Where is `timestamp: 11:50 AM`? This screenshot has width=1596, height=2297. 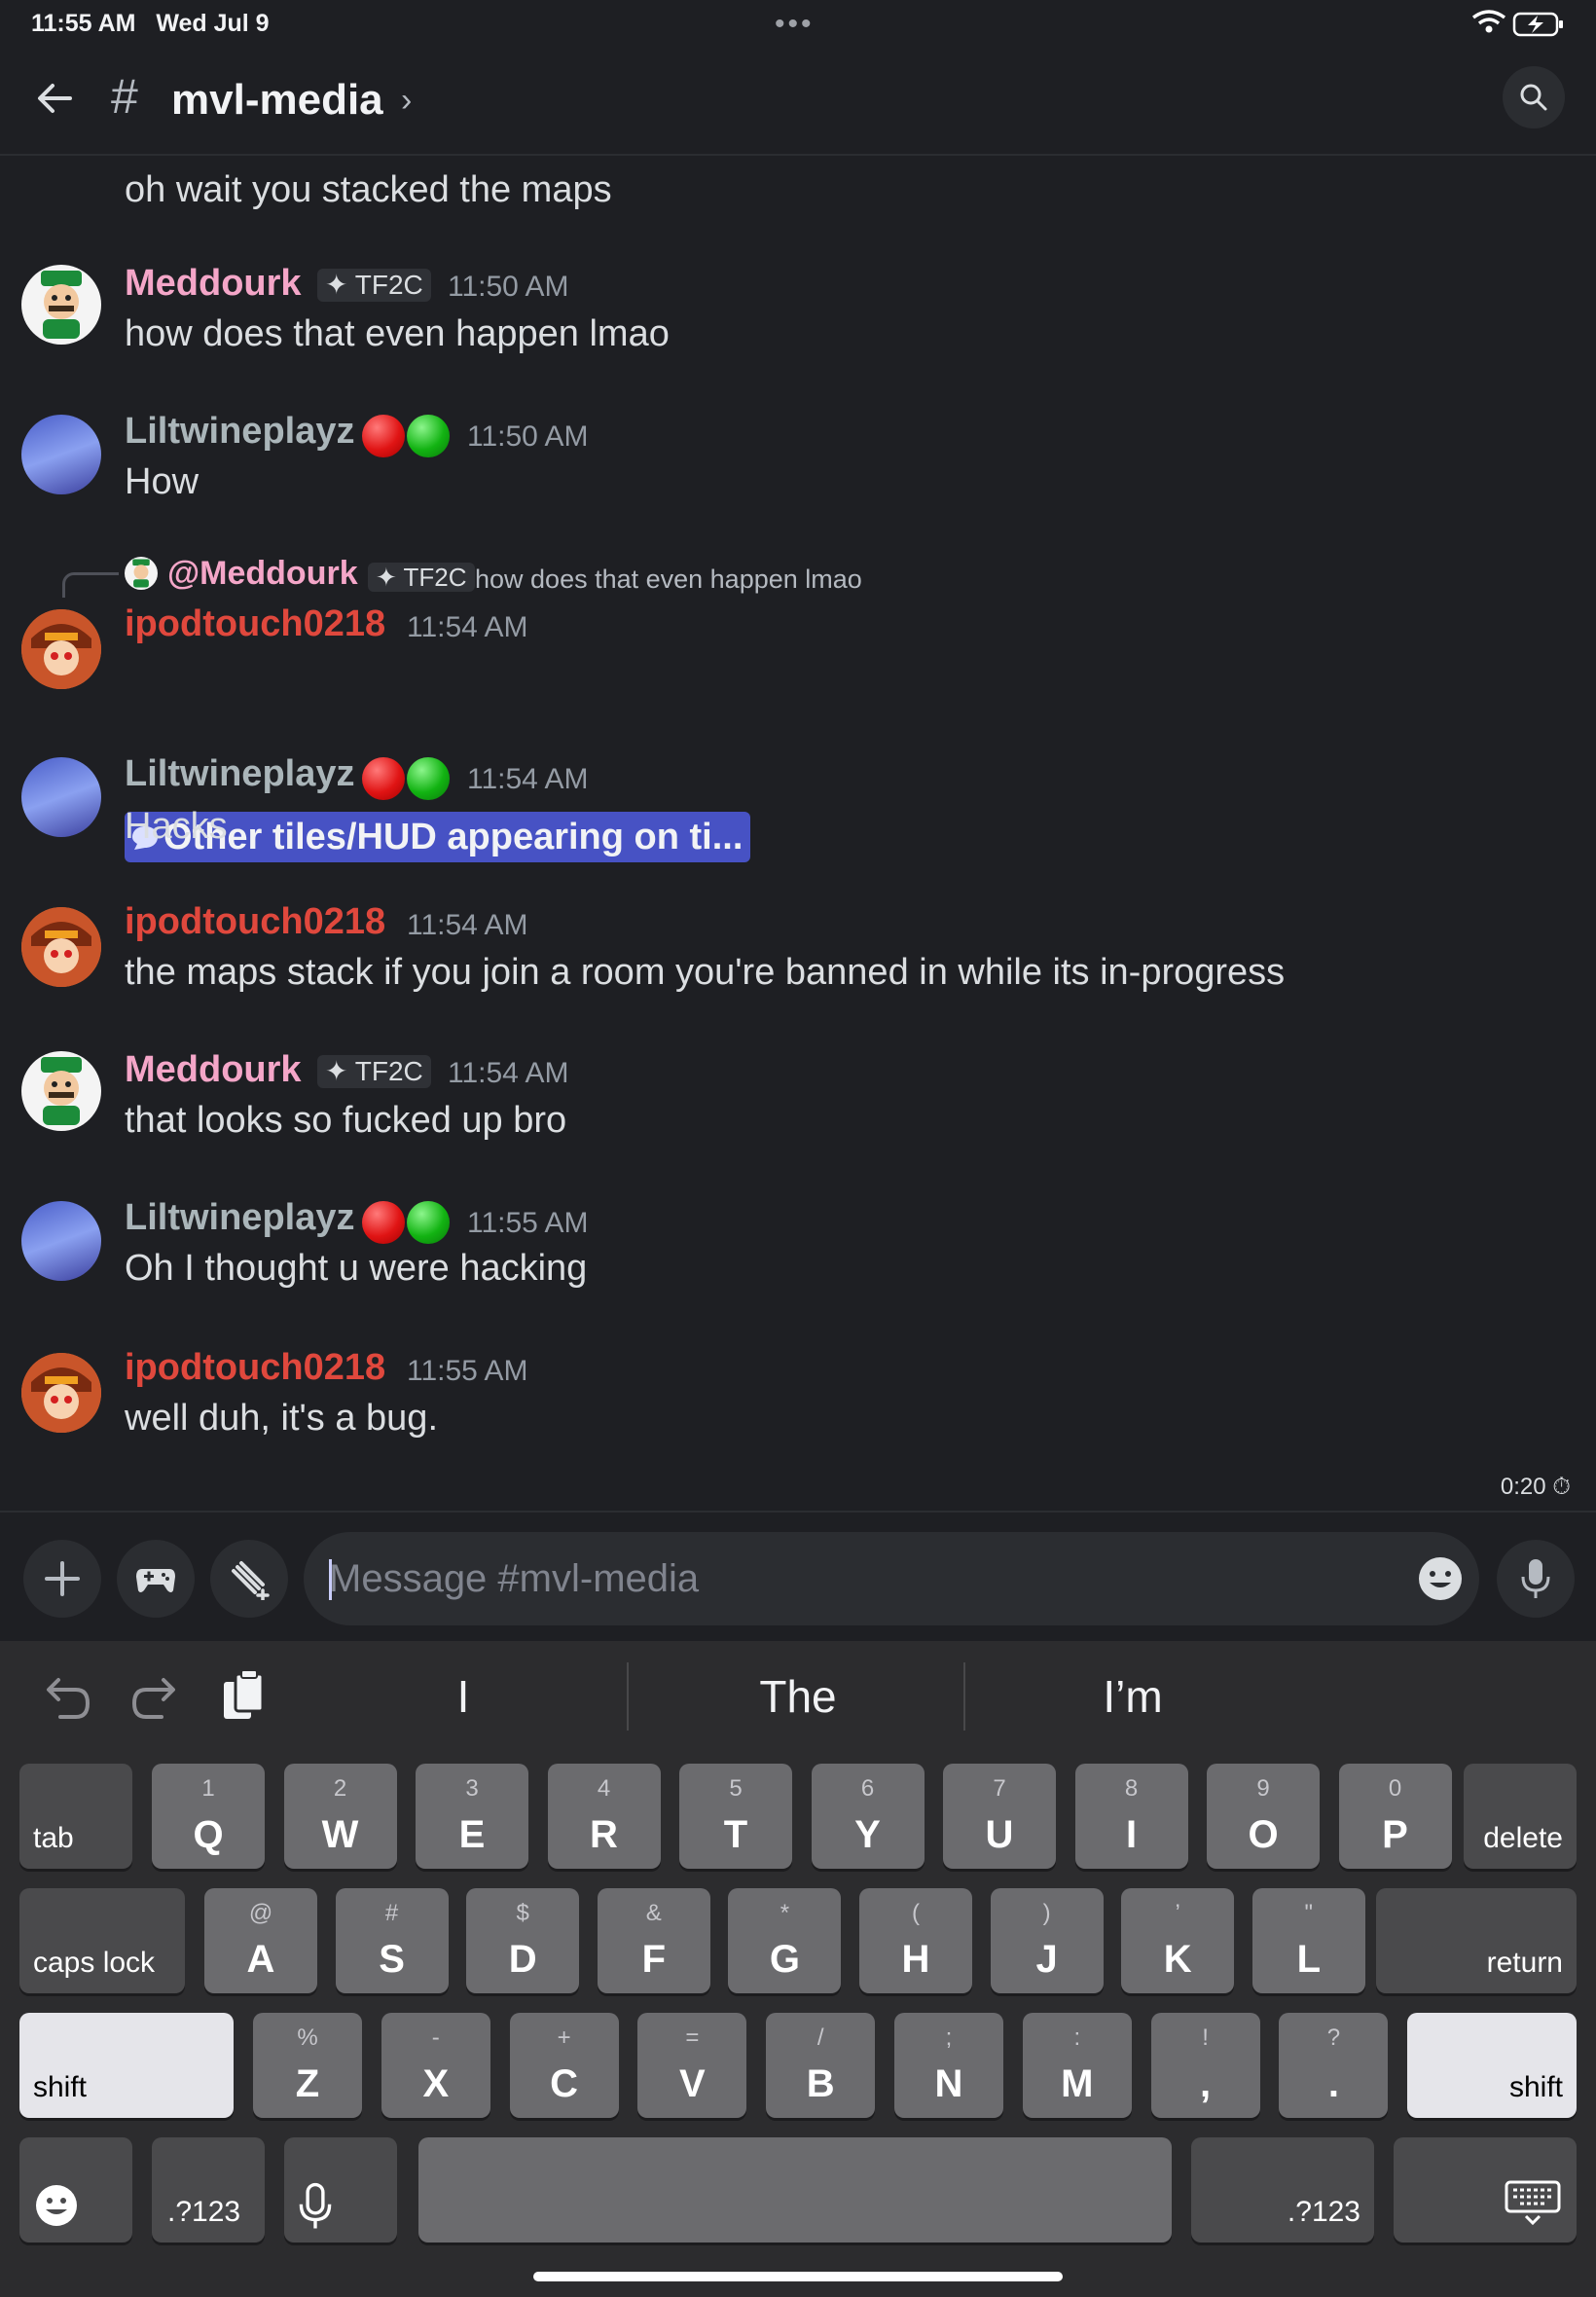
timestamp: 11:50 AM is located at coordinates (528, 436).